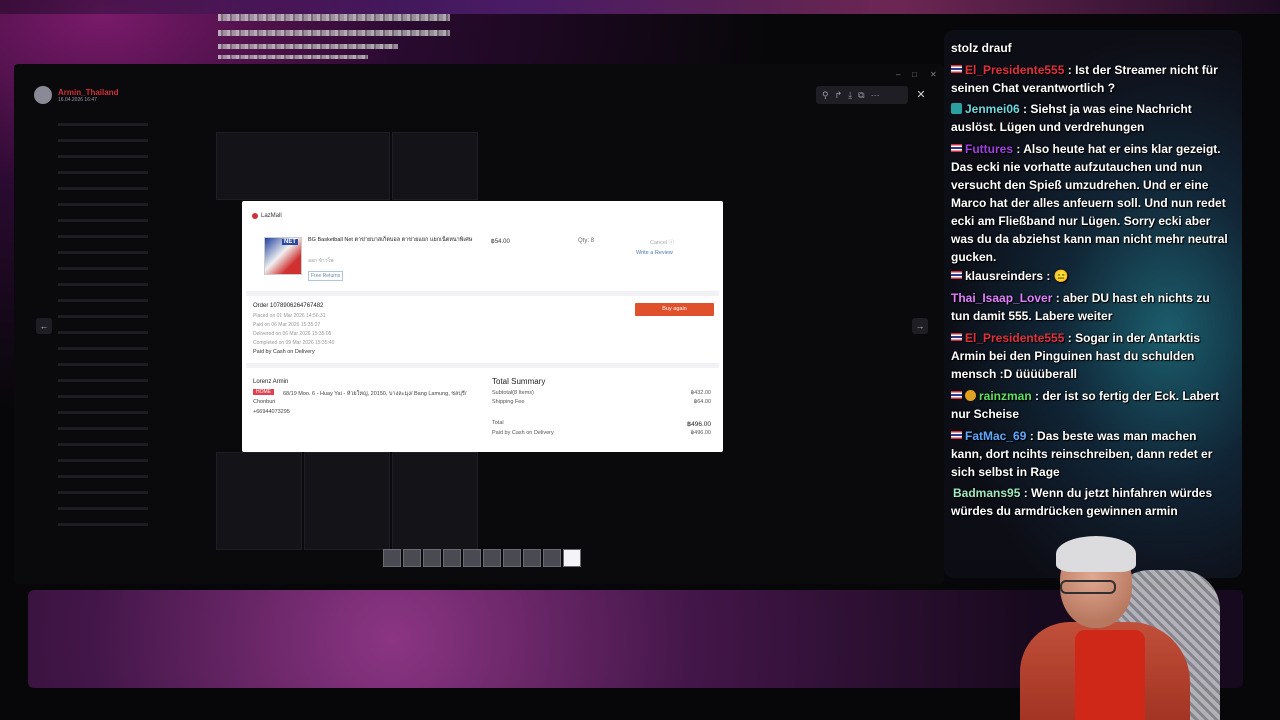 The image size is (1280, 720). Describe the element at coordinates (77, 99) in the screenshot. I see `discord-timestamp: 16.04.2026 16:47` at that location.